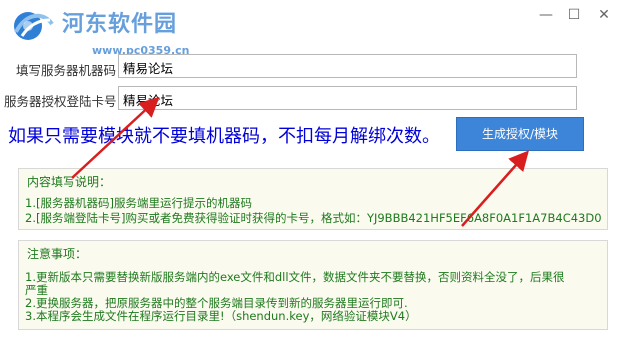 The width and height of the screenshot is (618, 339). I want to click on machine-code-label: 填写服务器机器码：, so click(72, 70).